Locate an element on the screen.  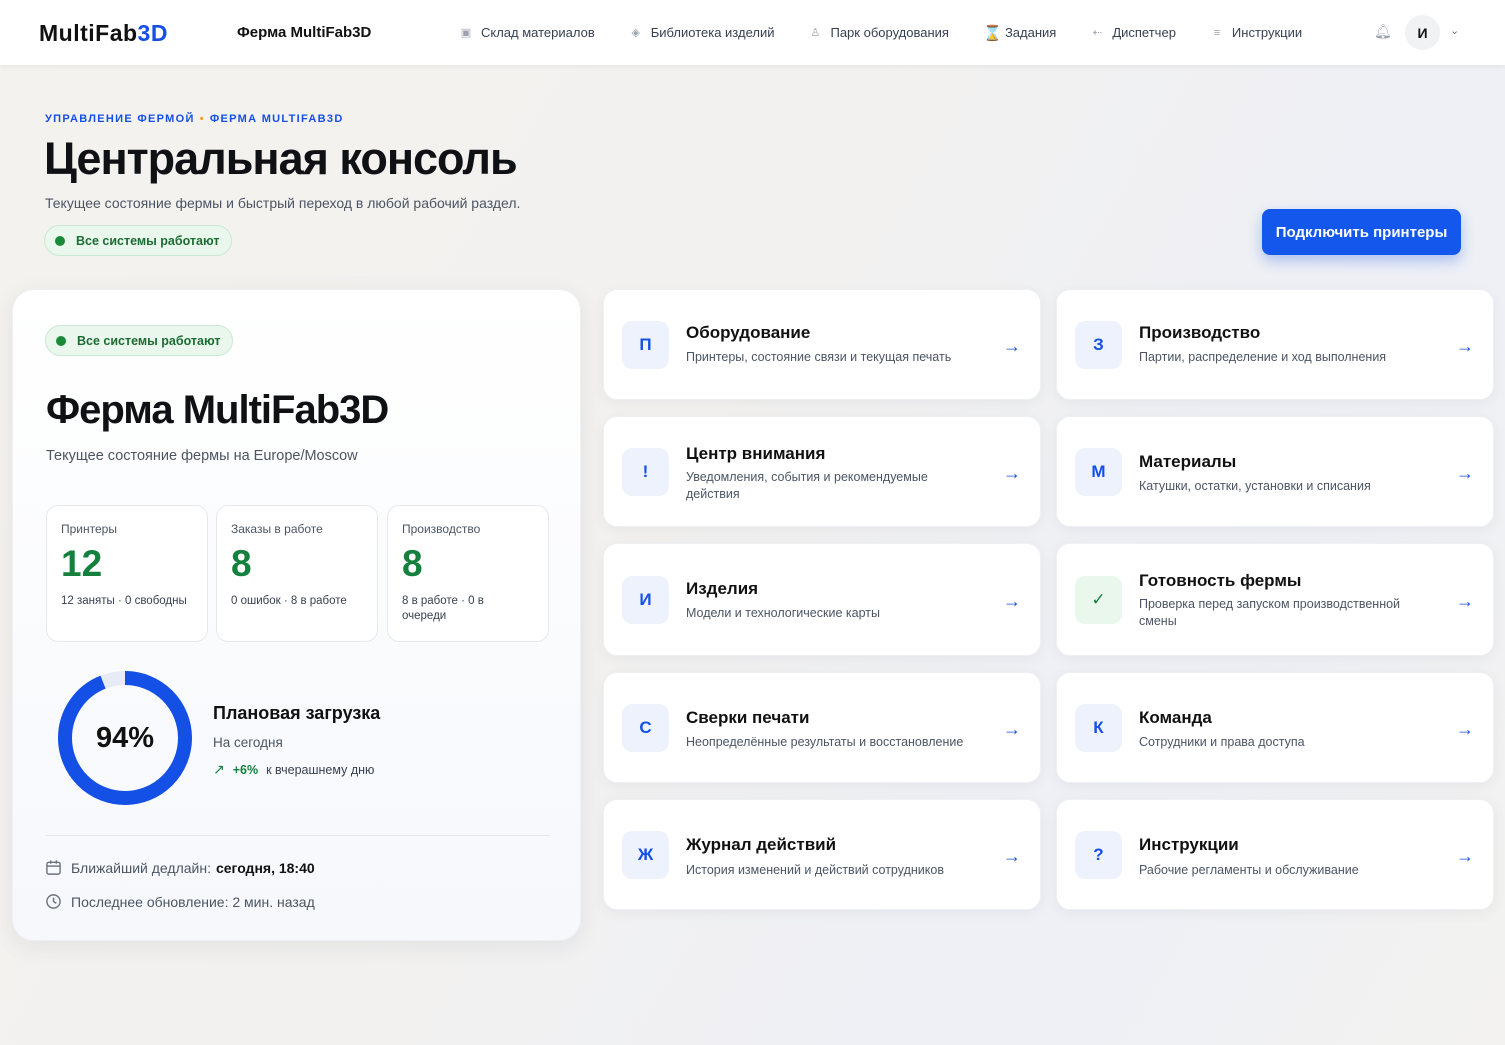
stat-card-orders: Заказы в работе 8 0 ошибок · 8 в работе is located at coordinates (297, 573).